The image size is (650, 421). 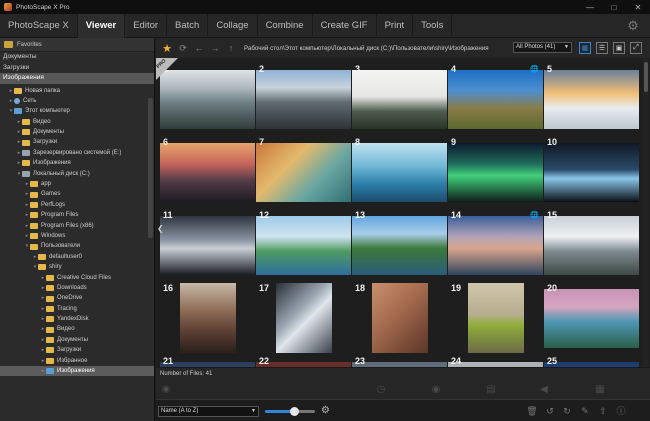 What do you see at coordinates (77, 91) in the screenshot?
I see `folder-tree-item: ▸ Новая папка` at bounding box center [77, 91].